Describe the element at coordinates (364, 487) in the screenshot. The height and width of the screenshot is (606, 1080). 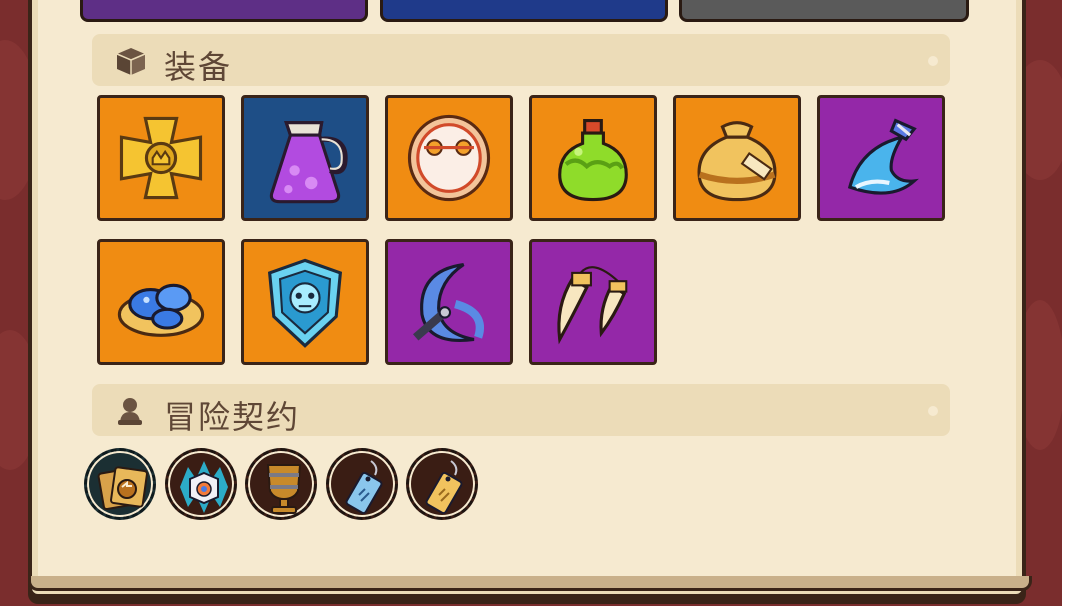
I see `blue-talisman-tag-icon` at that location.